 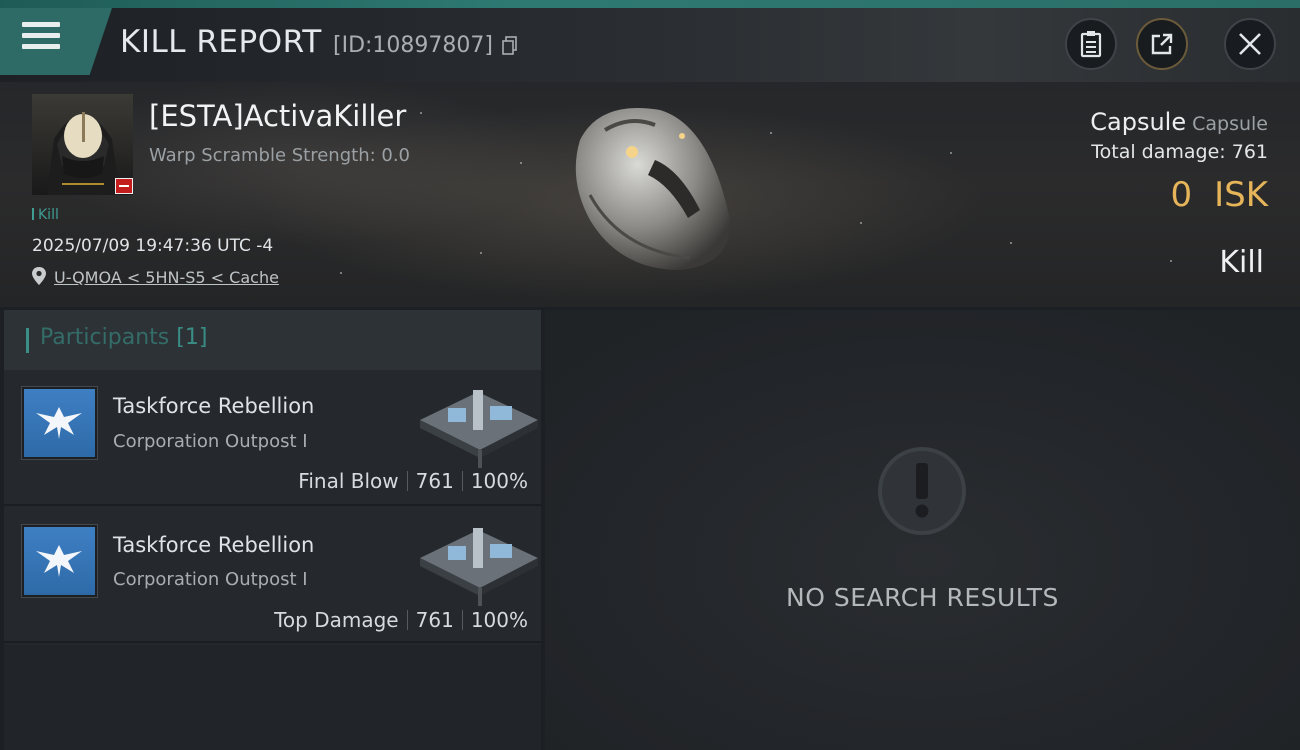 What do you see at coordinates (105, 337) in the screenshot?
I see `participants-label: Participants` at bounding box center [105, 337].